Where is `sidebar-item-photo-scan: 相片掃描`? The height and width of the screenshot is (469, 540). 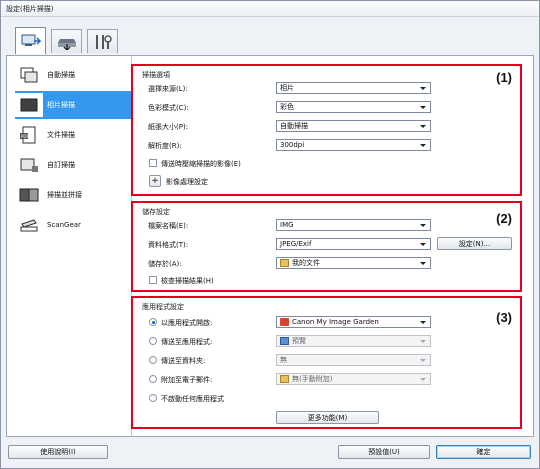 sidebar-item-photo-scan: 相片掃描 is located at coordinates (73, 105).